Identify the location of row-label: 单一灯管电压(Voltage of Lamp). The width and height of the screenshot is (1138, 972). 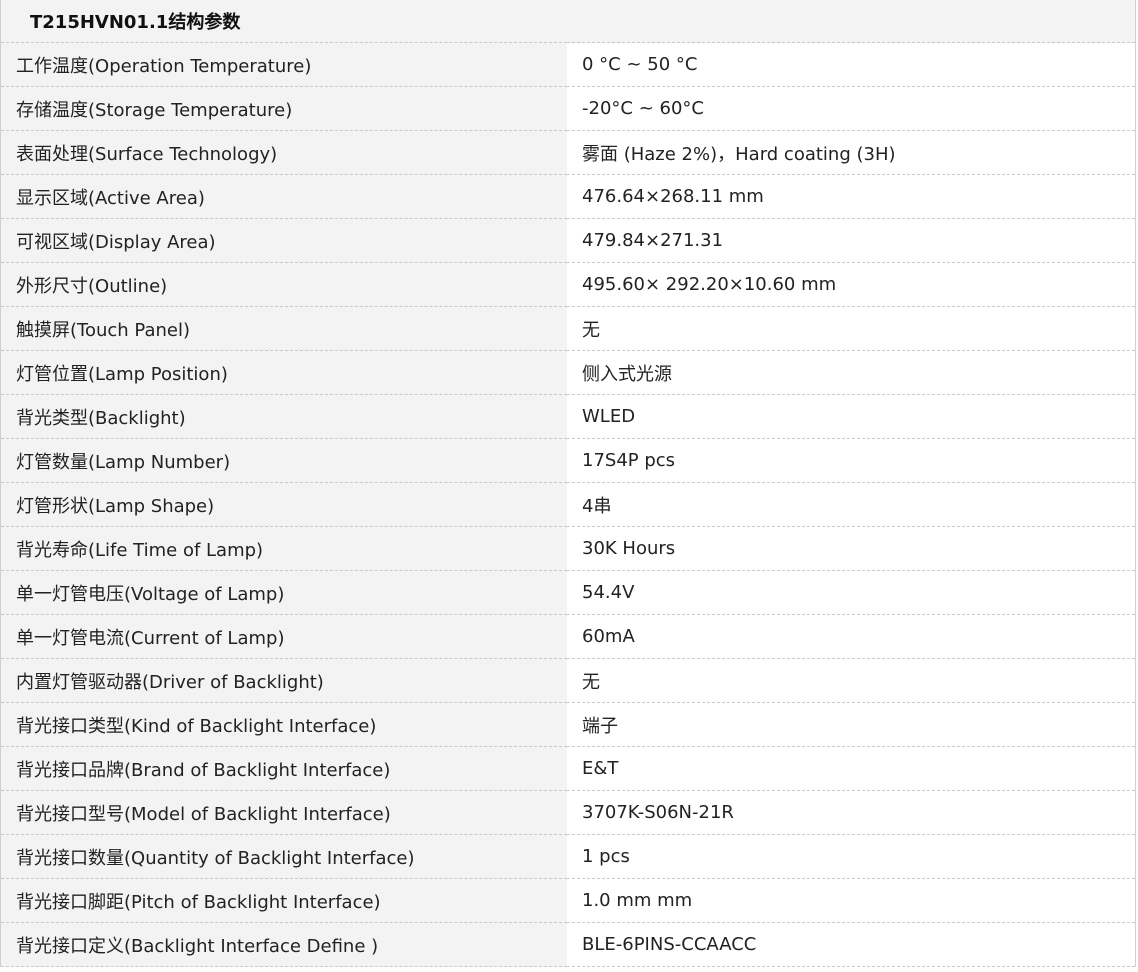
(283, 592).